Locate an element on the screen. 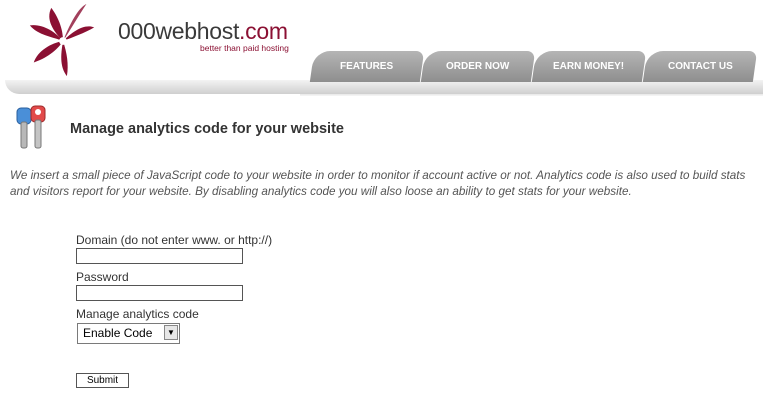 The width and height of the screenshot is (763, 408). password-input is located at coordinates (159, 293).